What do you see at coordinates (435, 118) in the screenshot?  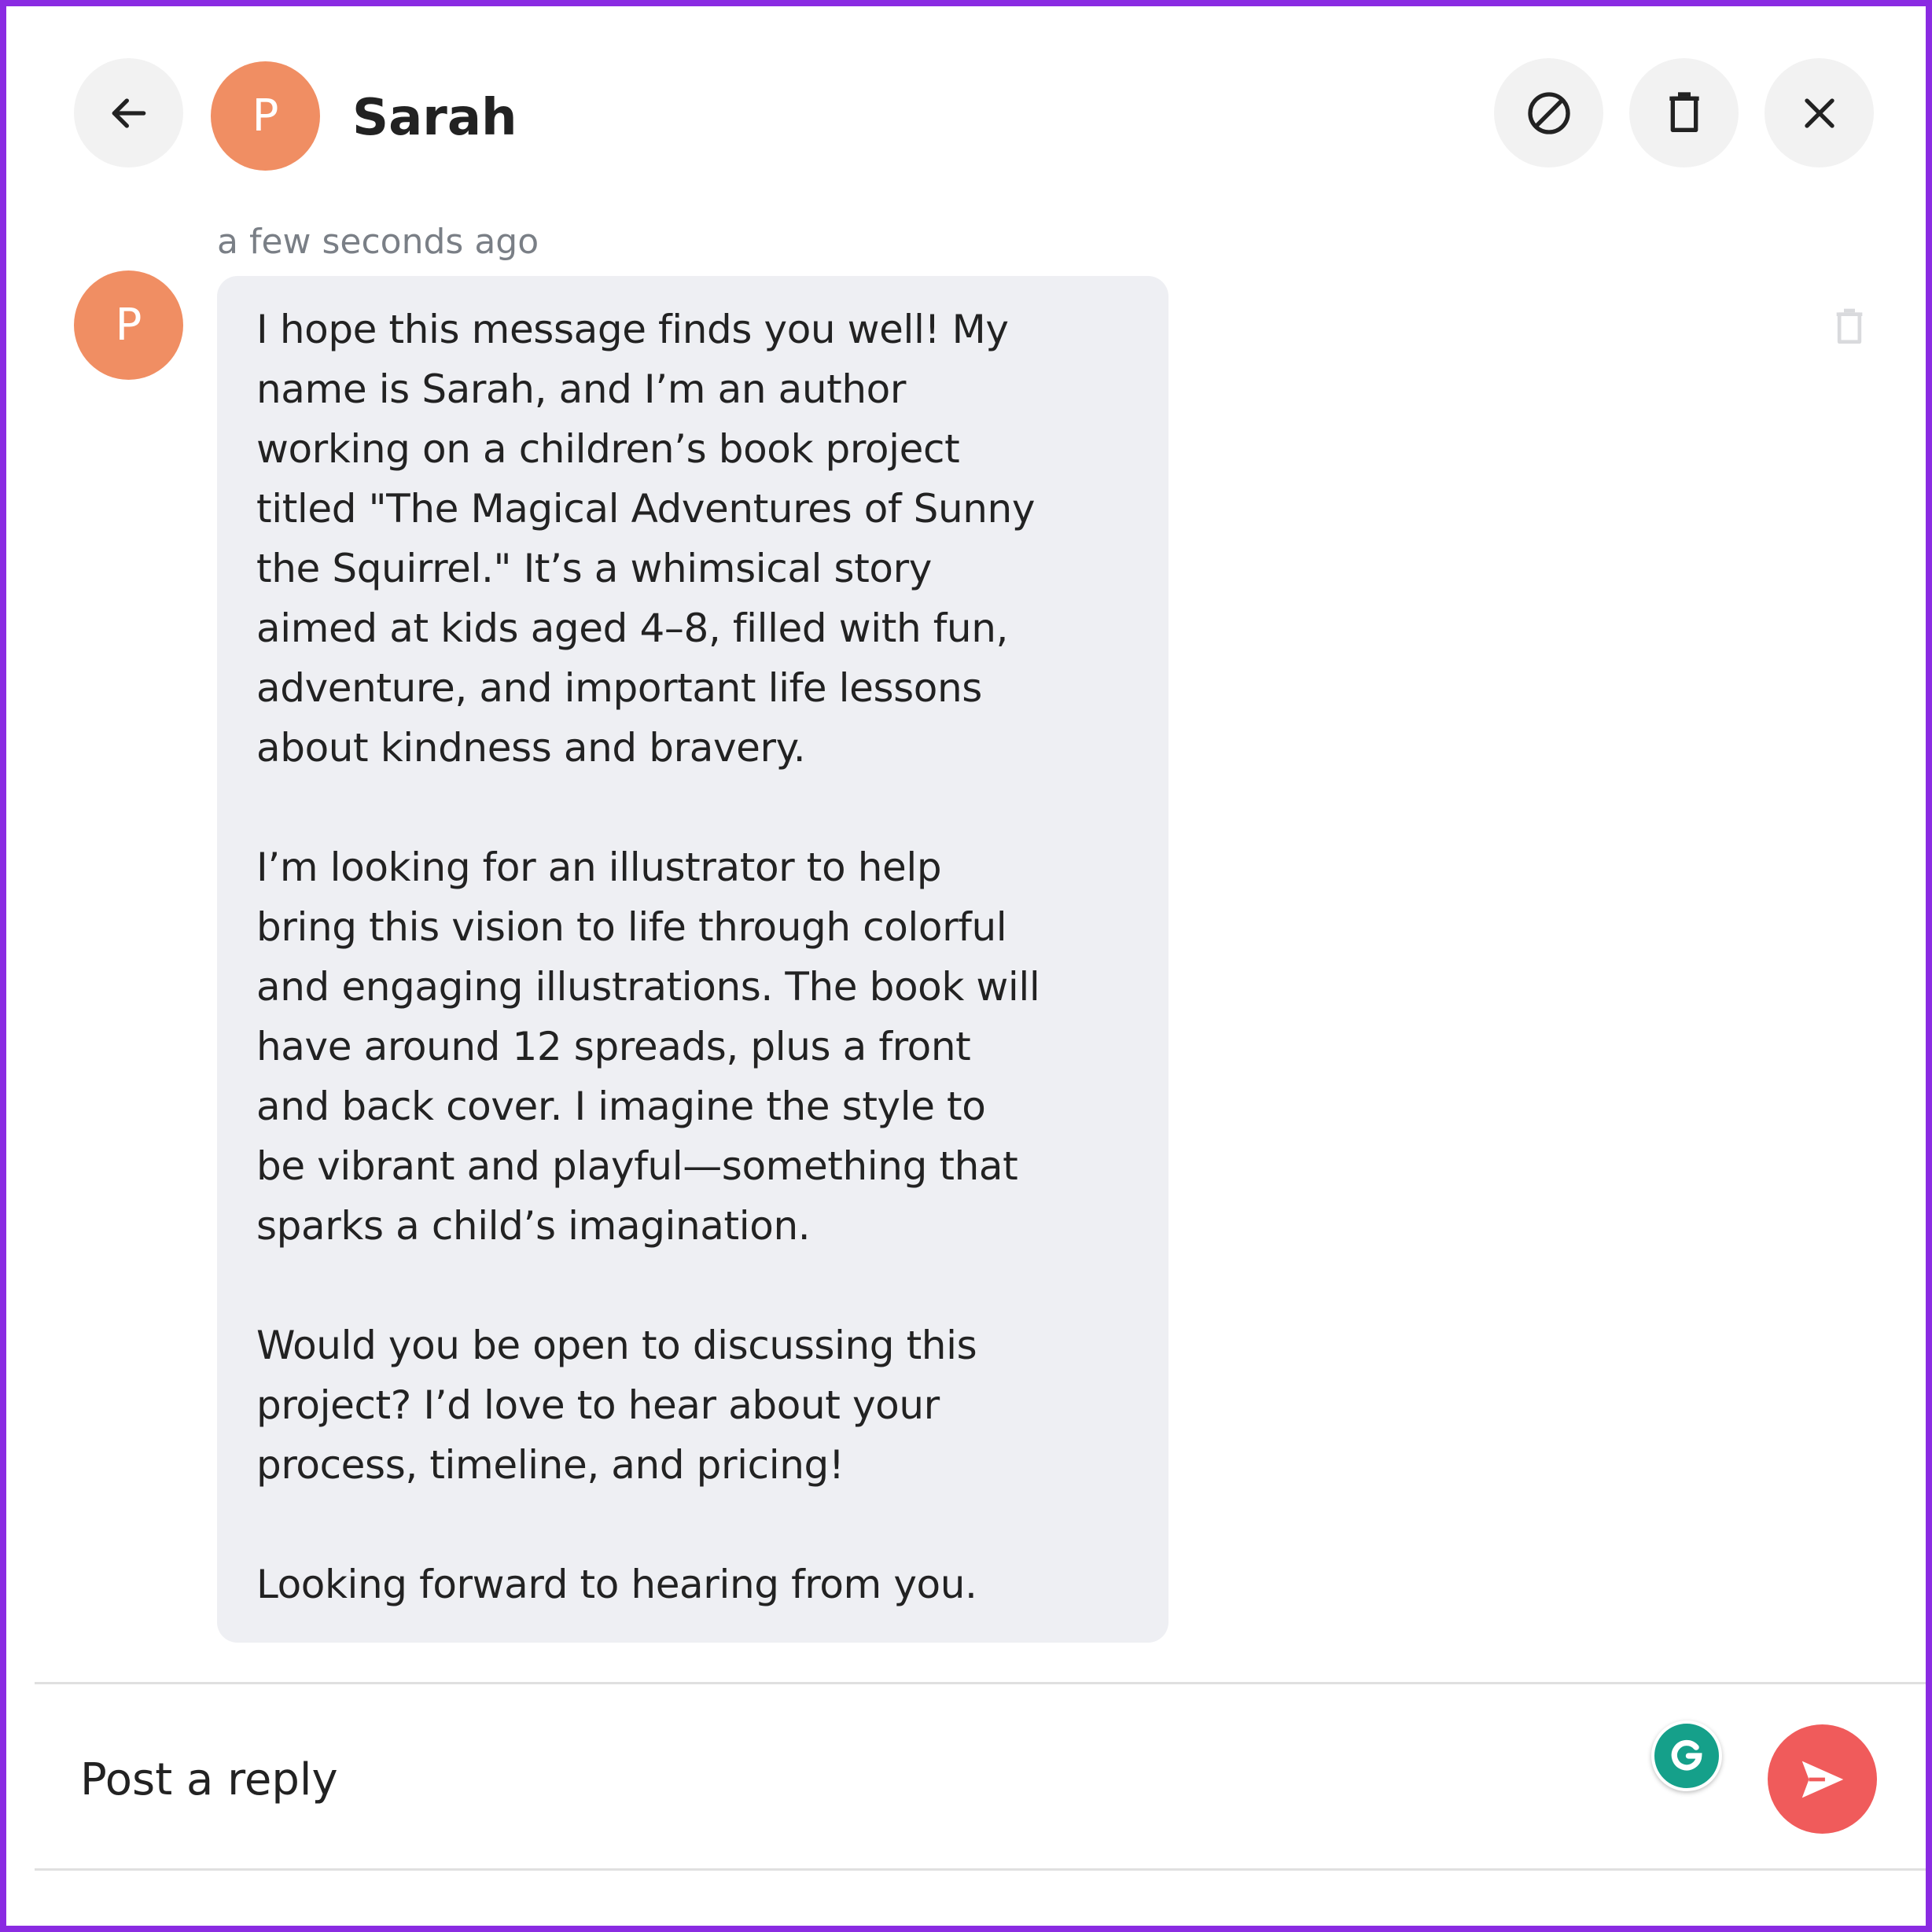 I see `contact-name: Sarah` at bounding box center [435, 118].